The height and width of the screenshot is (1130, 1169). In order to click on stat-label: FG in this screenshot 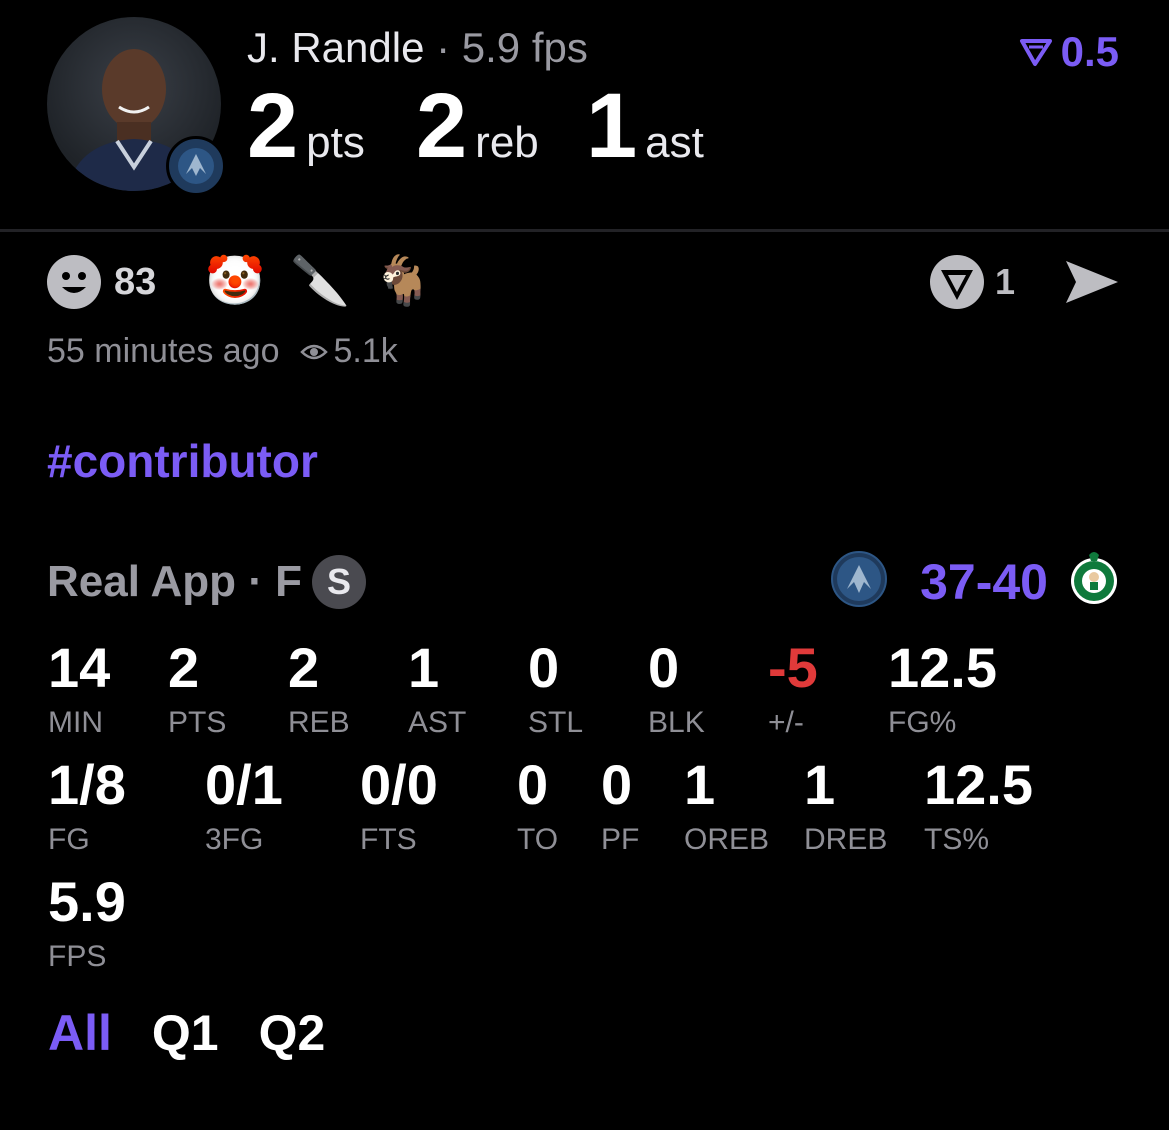, I will do `click(69, 839)`.